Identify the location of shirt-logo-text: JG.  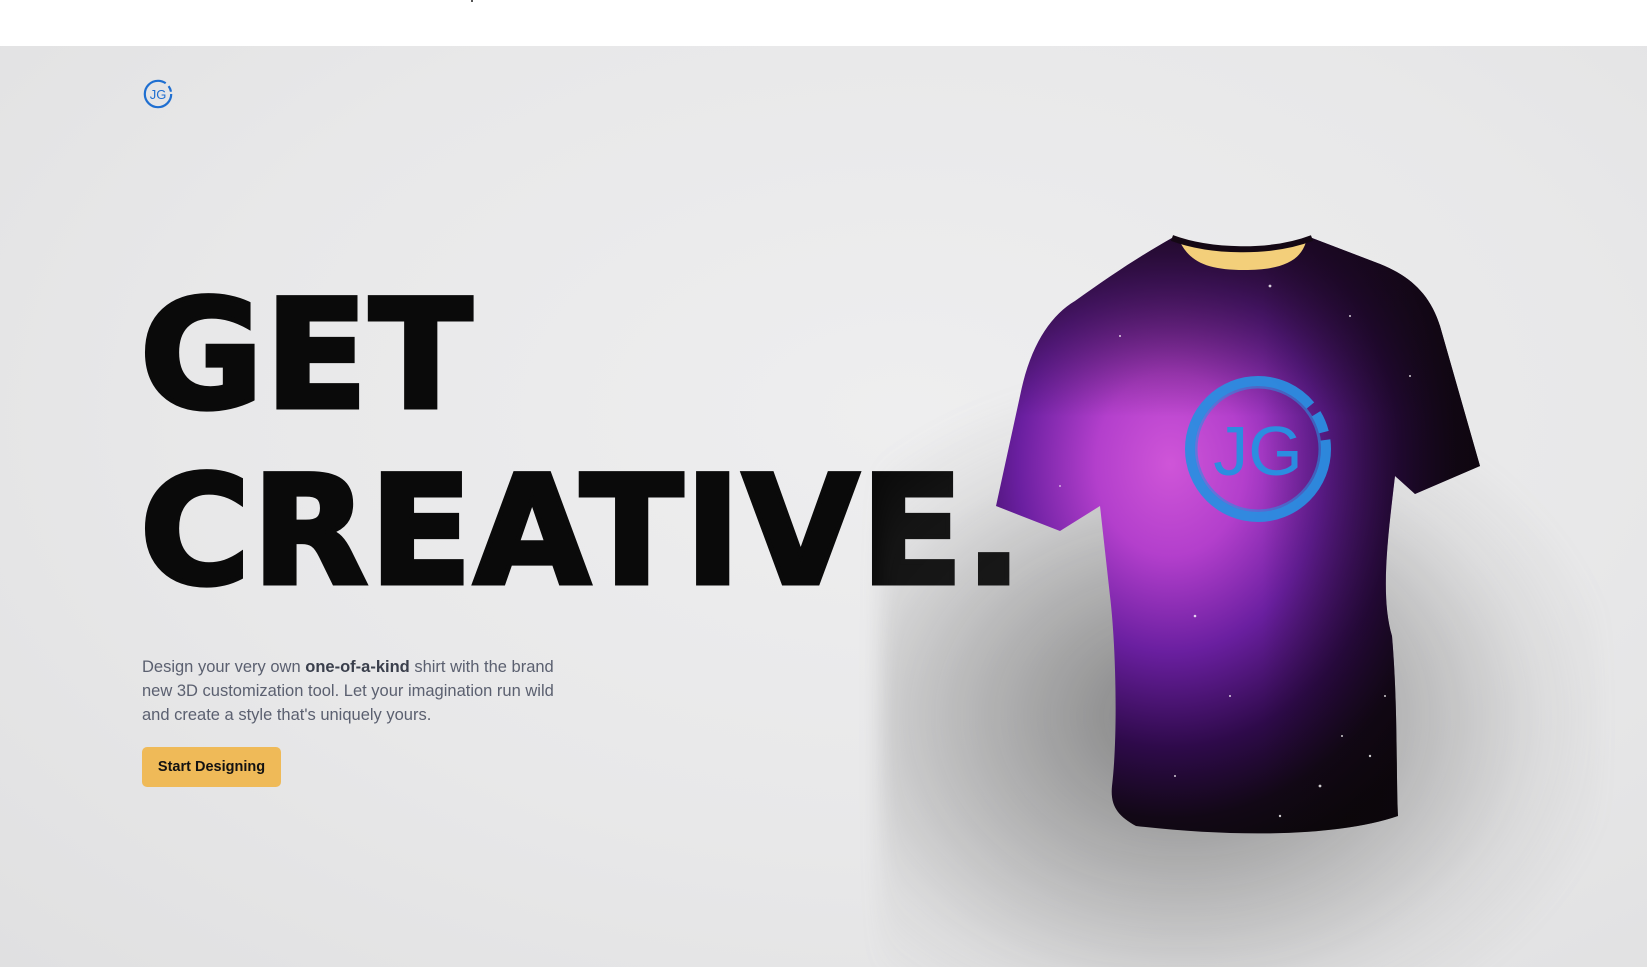
(1257, 451).